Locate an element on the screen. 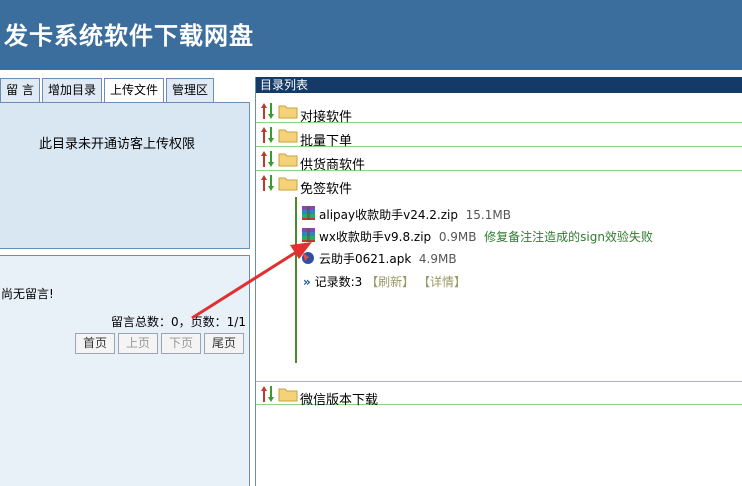  tab-admin: 管理区 is located at coordinates (190, 90).